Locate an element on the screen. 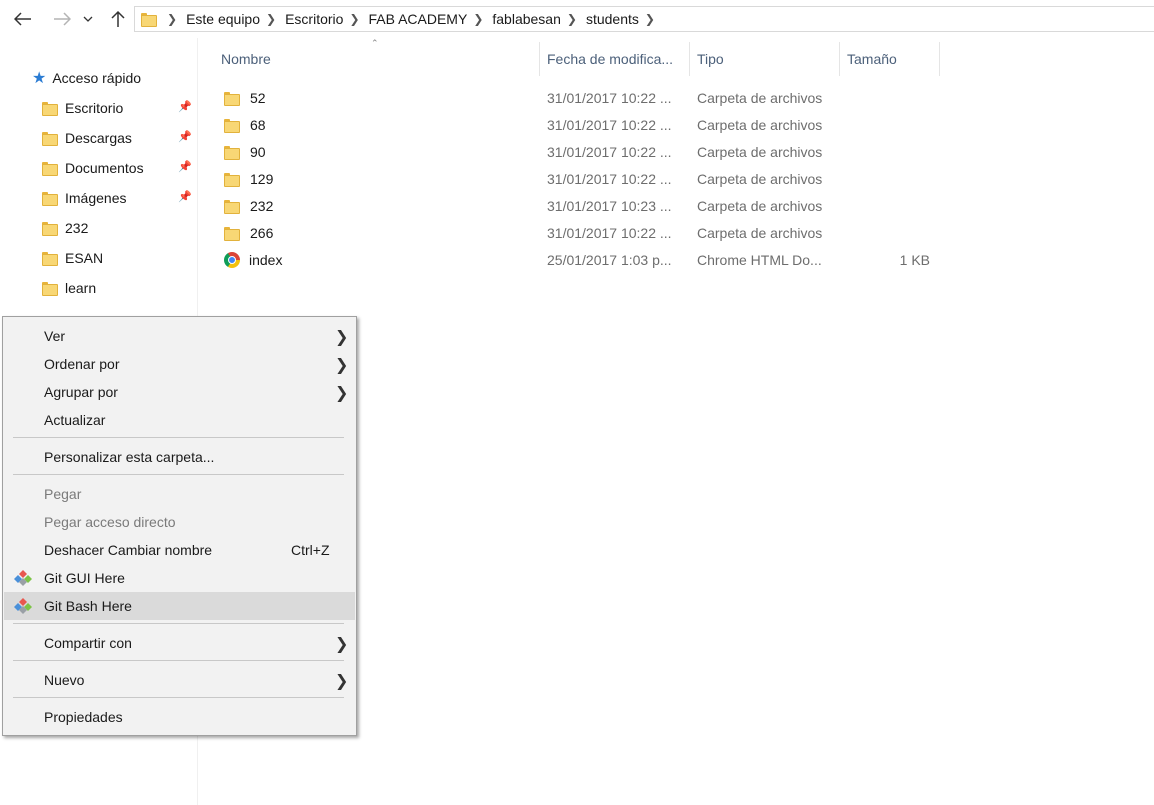 Image resolution: width=1154 pixels, height=805 pixels. sidebar-item-descargas: Descargas 📌 is located at coordinates (120, 138).